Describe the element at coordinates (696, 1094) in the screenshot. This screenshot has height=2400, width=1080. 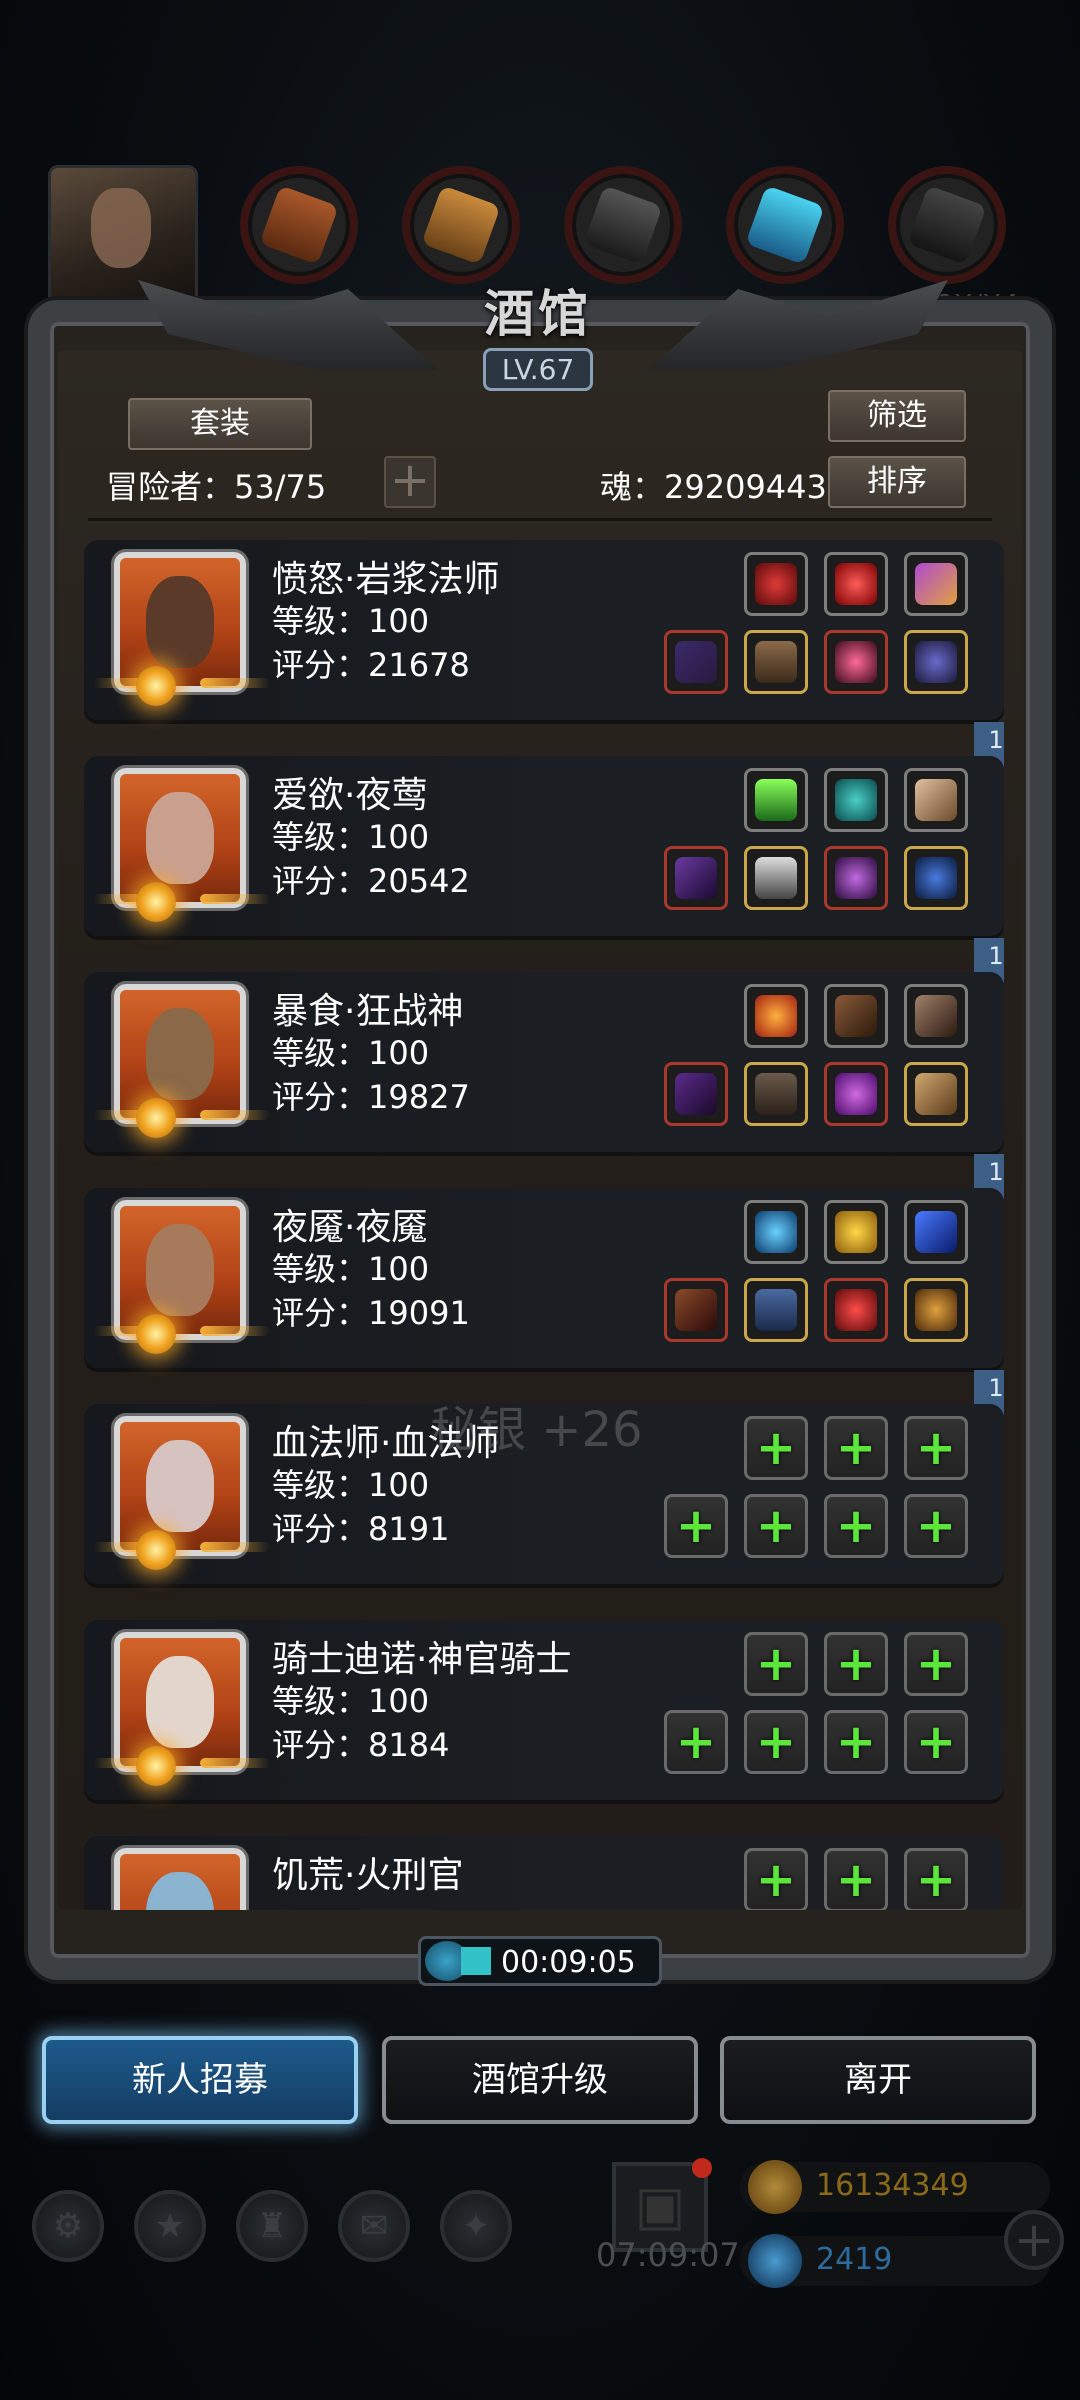
I see `axe-icon` at that location.